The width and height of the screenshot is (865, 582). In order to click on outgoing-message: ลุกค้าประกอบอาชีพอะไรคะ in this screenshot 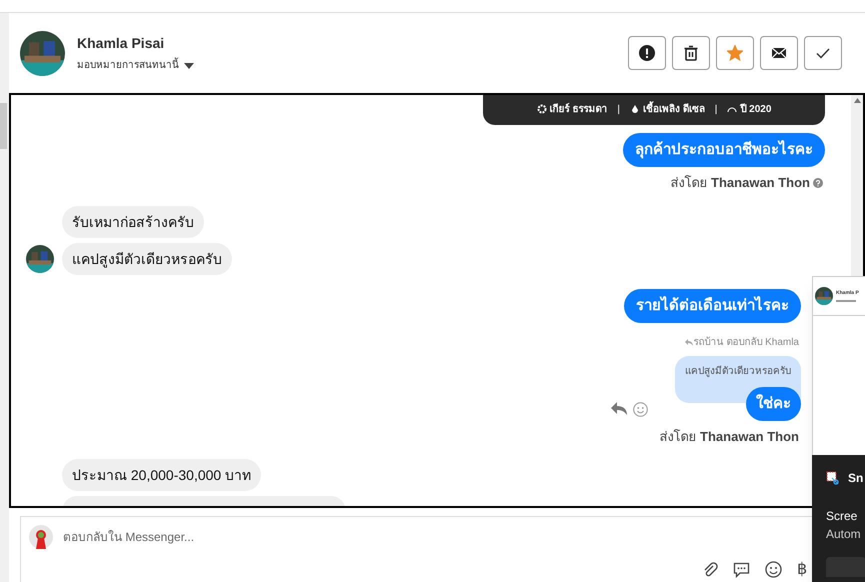, I will do `click(724, 150)`.